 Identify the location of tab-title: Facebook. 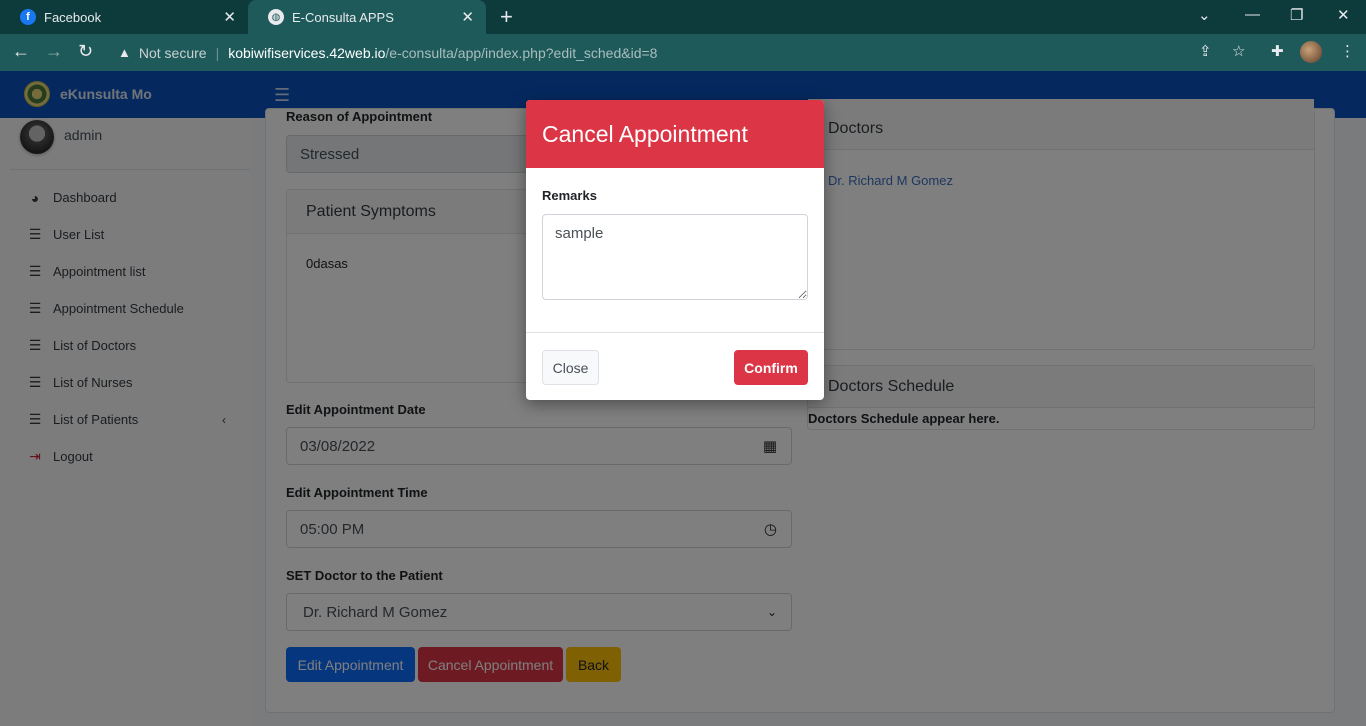
(73, 17).